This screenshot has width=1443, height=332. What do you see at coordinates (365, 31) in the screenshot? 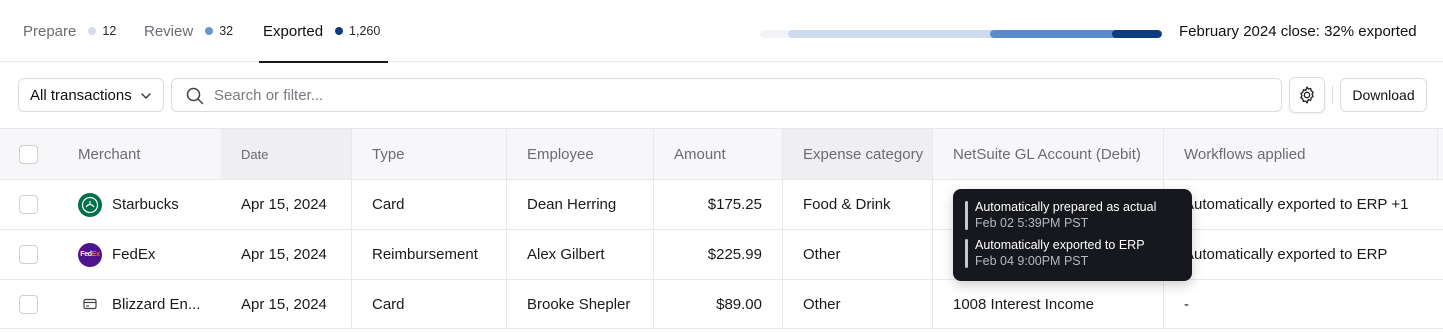
I see `tab-count: 1,260` at bounding box center [365, 31].